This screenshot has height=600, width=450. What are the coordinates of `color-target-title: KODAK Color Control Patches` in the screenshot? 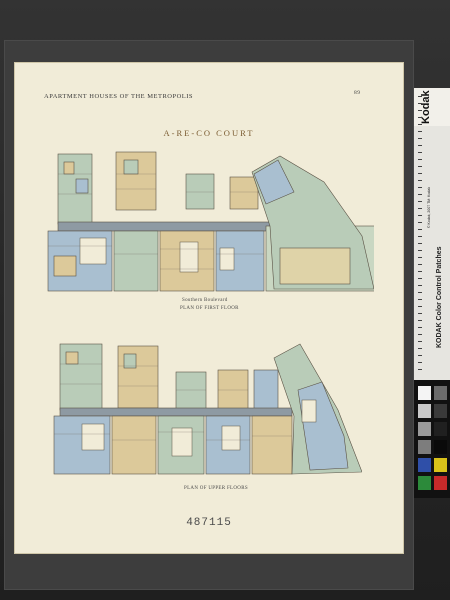 It's located at (439, 297).